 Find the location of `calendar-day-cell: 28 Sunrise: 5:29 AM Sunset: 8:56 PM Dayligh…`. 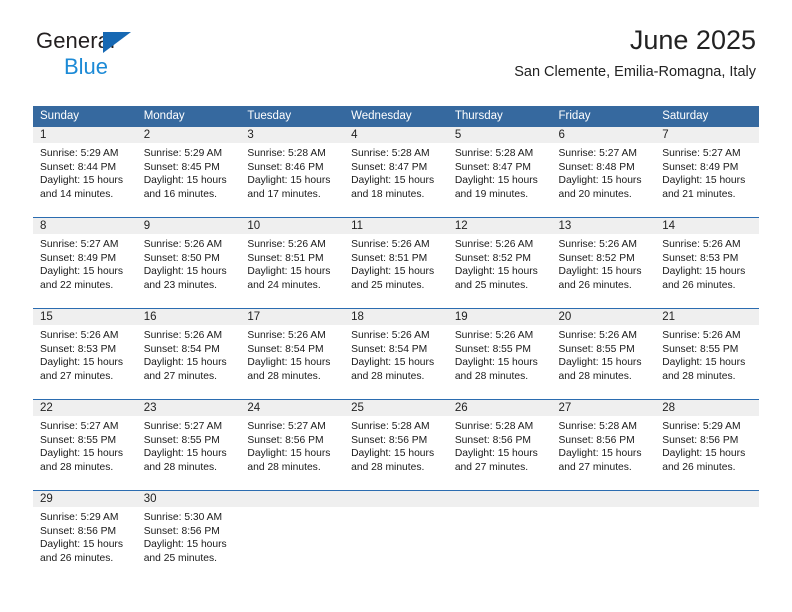

calendar-day-cell: 28 Sunrise: 5:29 AM Sunset: 8:56 PM Dayligh… is located at coordinates (707, 445).